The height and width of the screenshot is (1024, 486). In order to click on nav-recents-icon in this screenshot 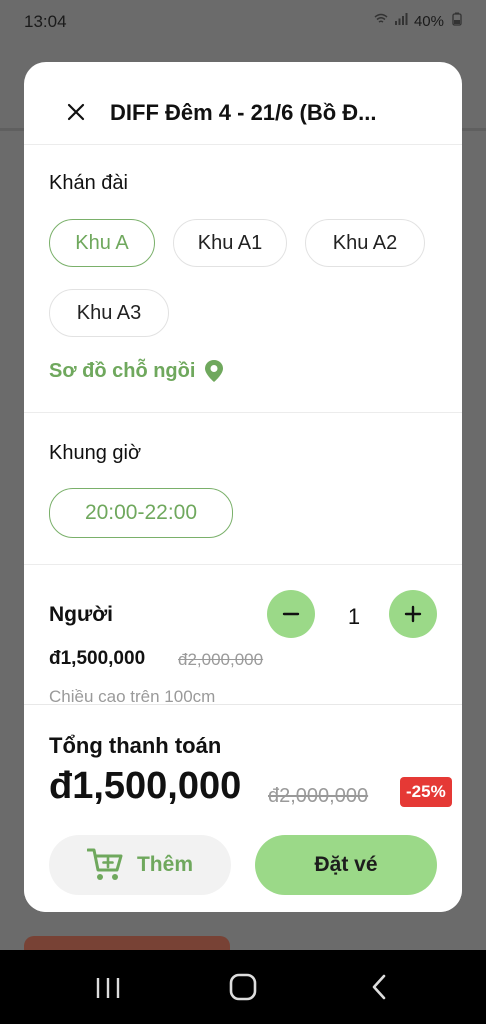, I will do `click(108, 988)`.